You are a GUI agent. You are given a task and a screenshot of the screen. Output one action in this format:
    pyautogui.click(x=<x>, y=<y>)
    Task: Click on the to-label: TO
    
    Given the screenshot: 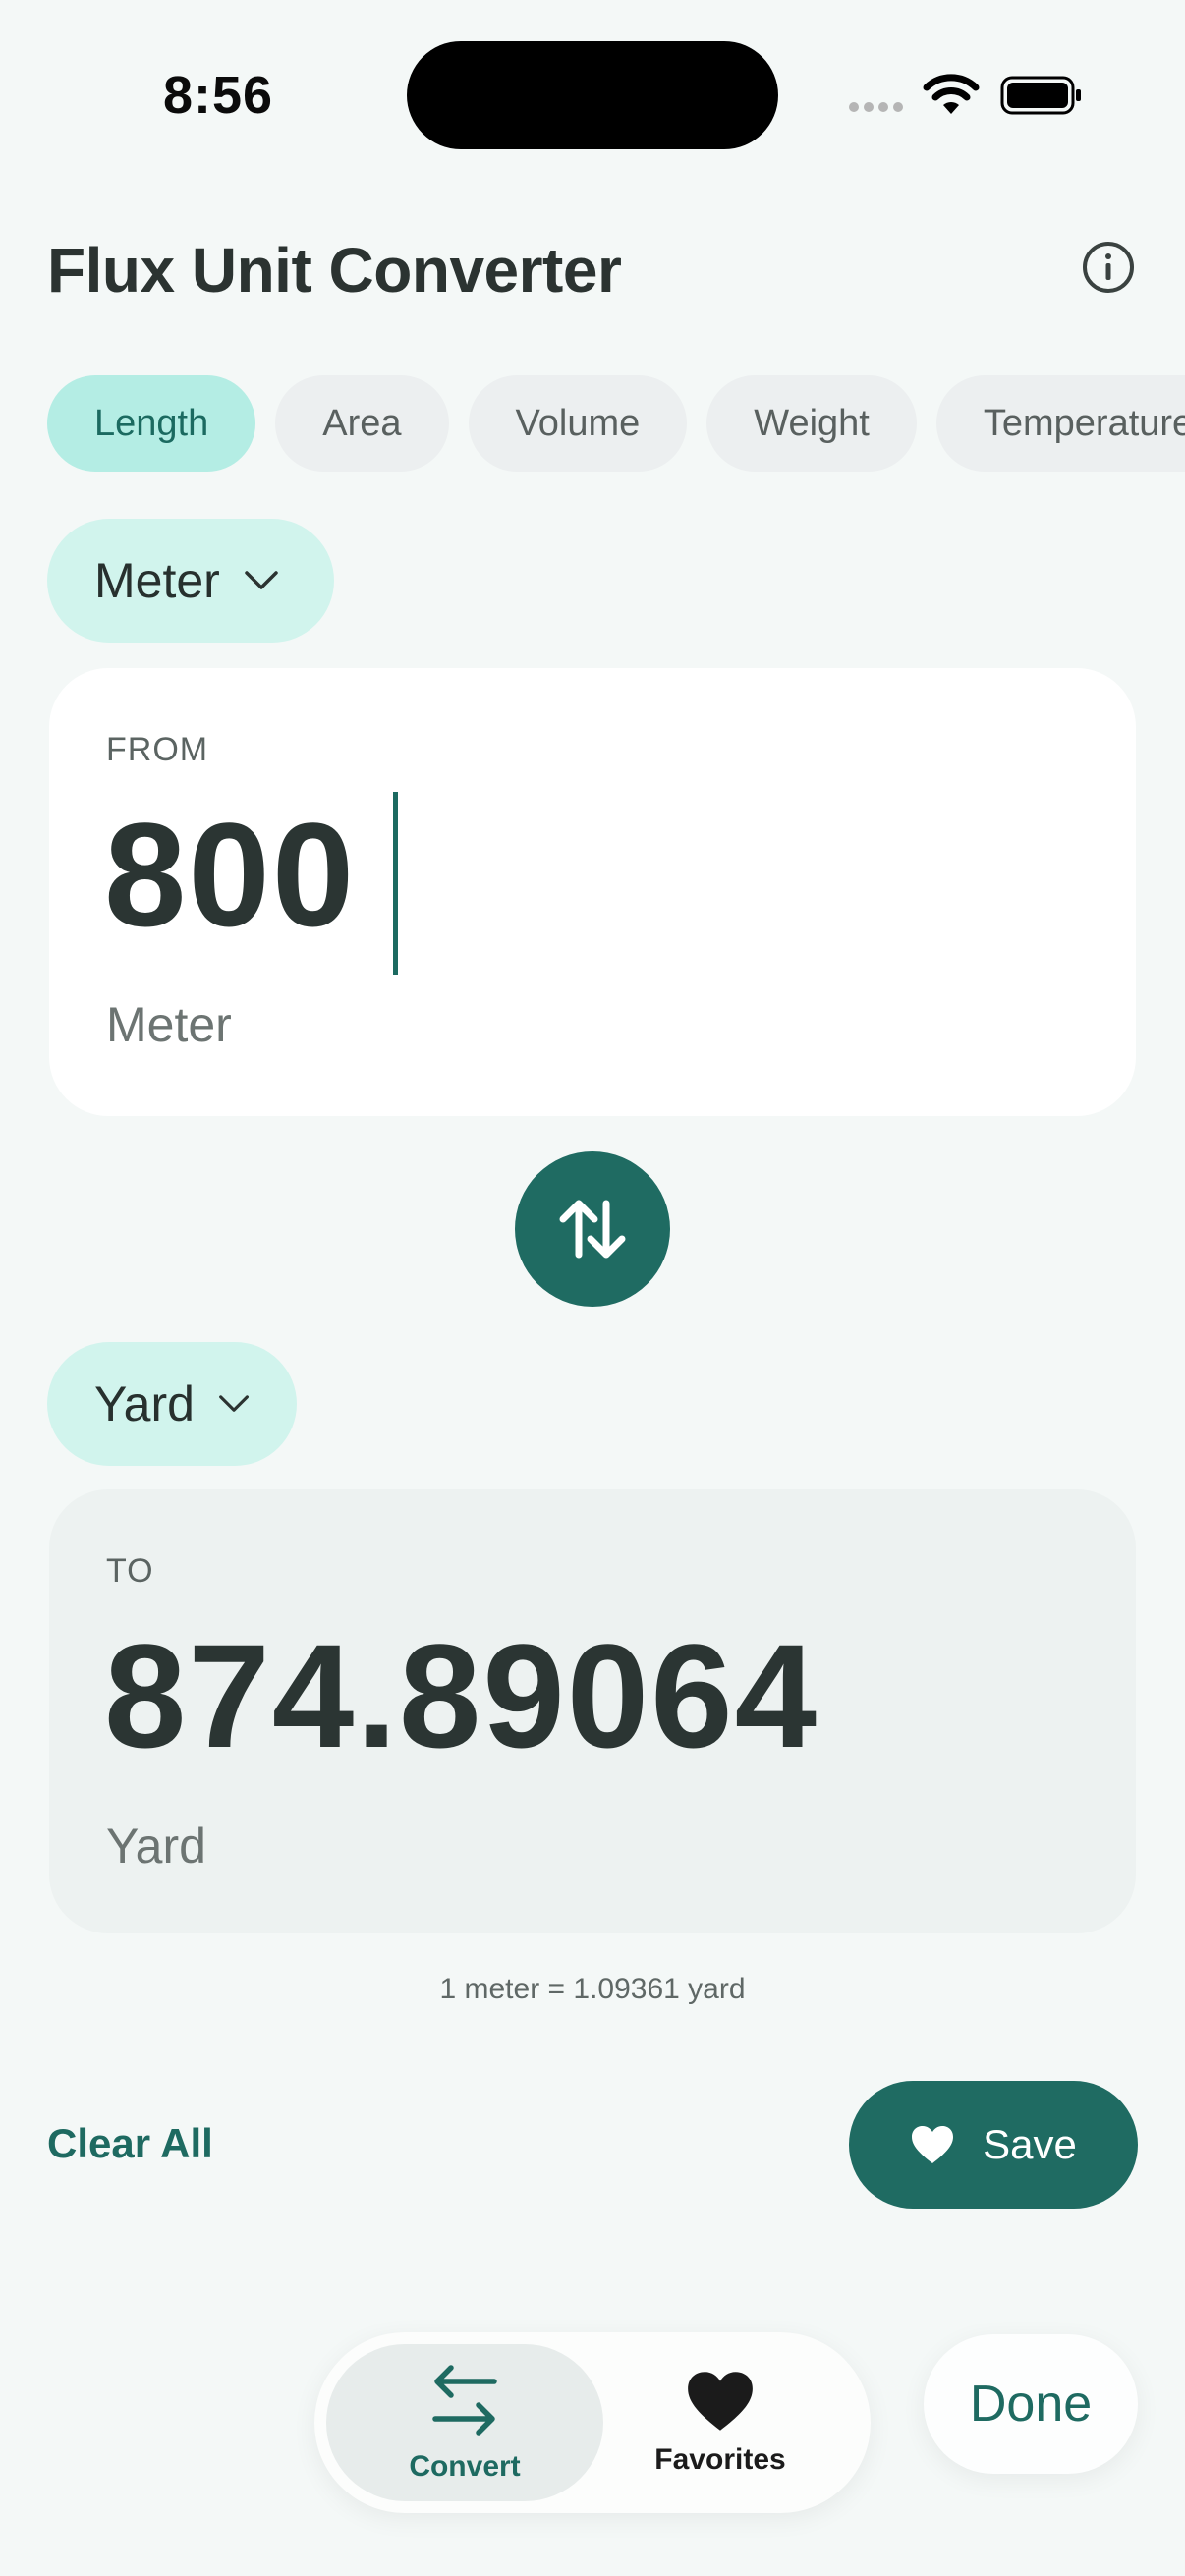 What is the action you would take?
    pyautogui.click(x=130, y=1571)
    